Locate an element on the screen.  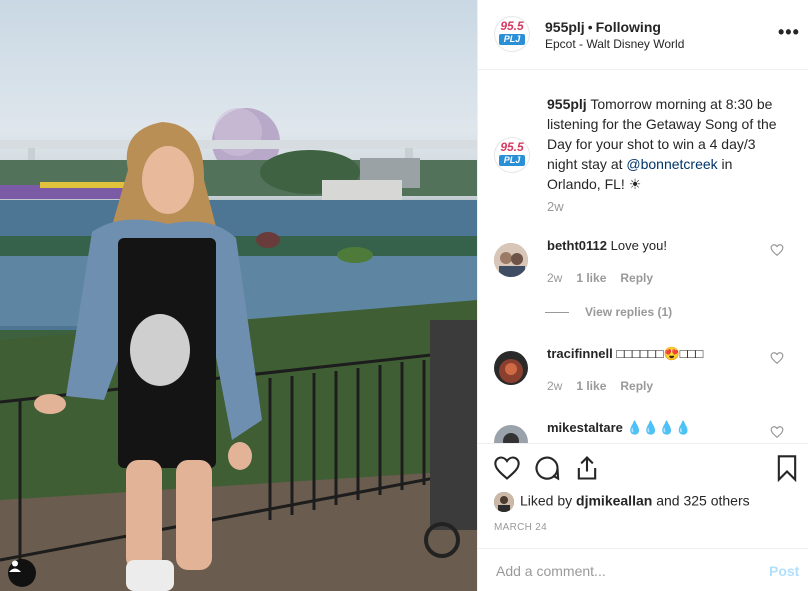
comment-body: 💧💧💧💧 is located at coordinates (659, 427).